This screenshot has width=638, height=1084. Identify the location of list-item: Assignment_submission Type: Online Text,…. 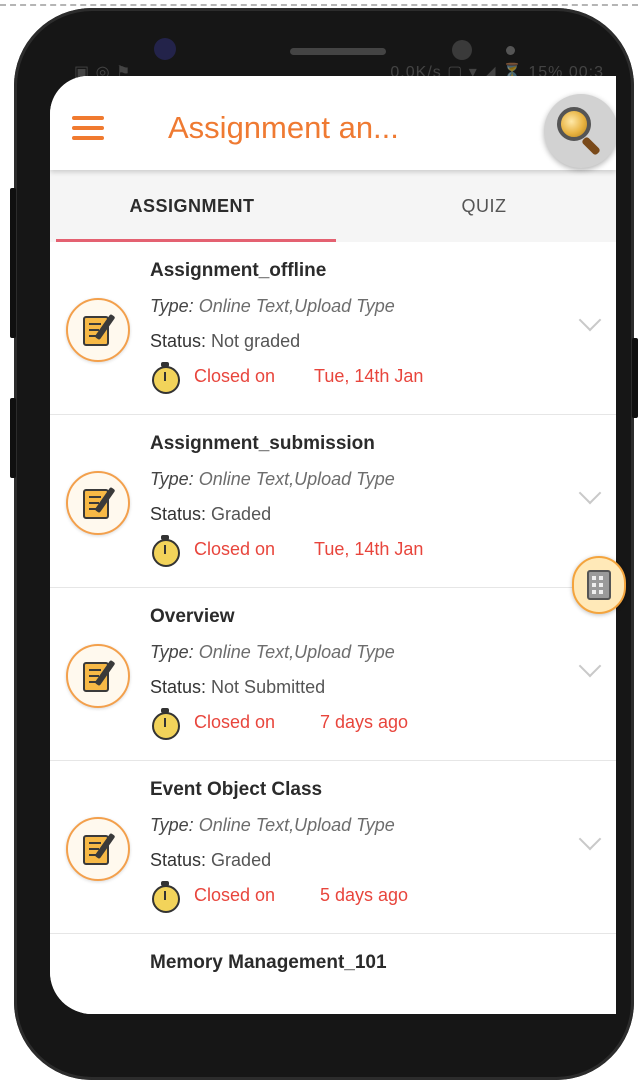
(333, 501).